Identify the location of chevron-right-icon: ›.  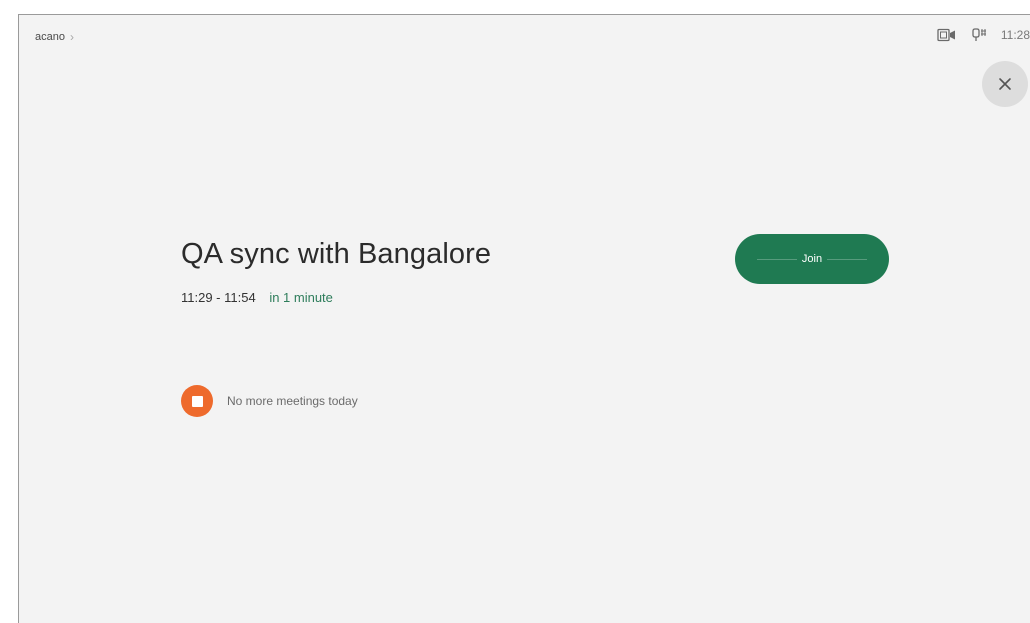
(71, 37).